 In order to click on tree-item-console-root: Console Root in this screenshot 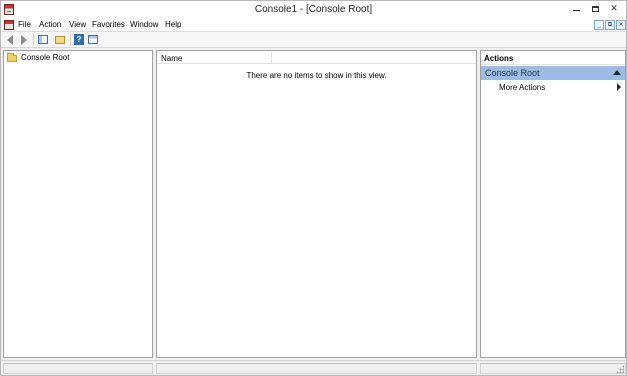, I will do `click(38, 57)`.